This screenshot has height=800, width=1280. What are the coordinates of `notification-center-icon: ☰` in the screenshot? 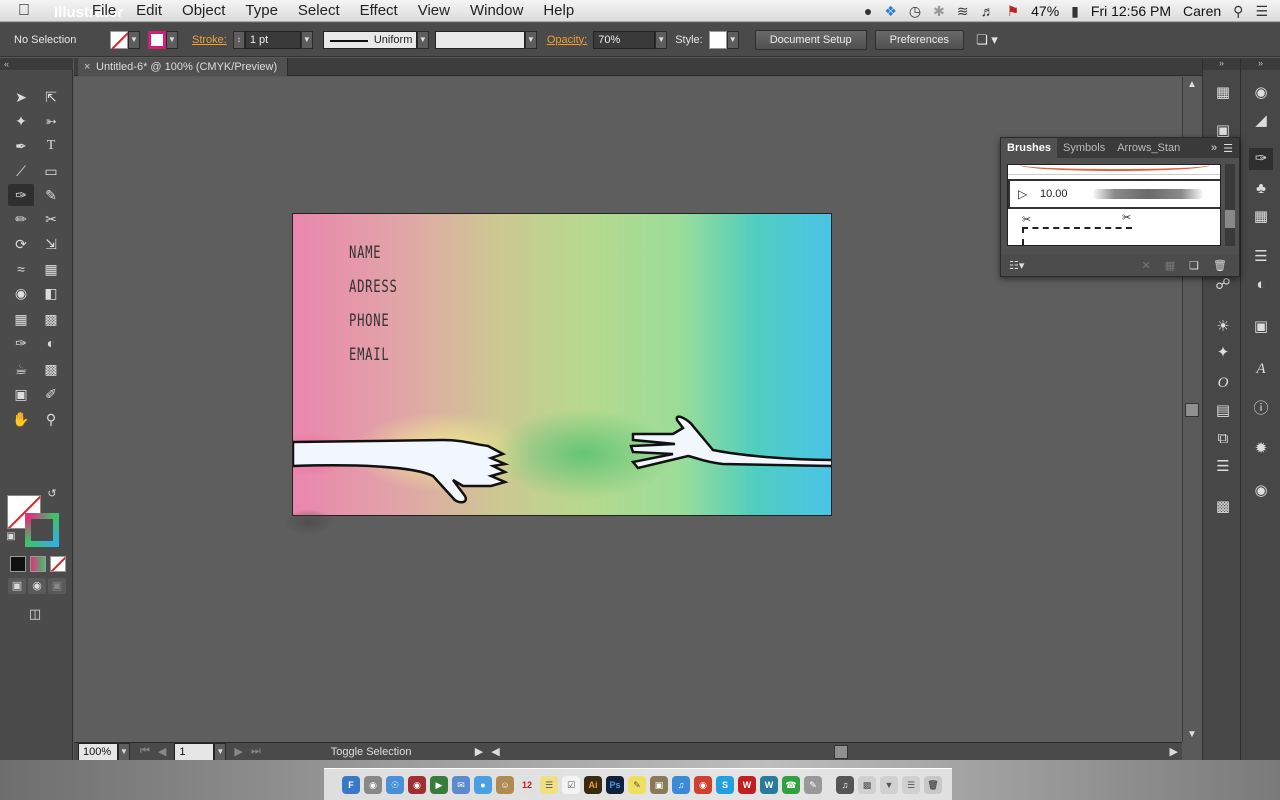 It's located at (1261, 11).